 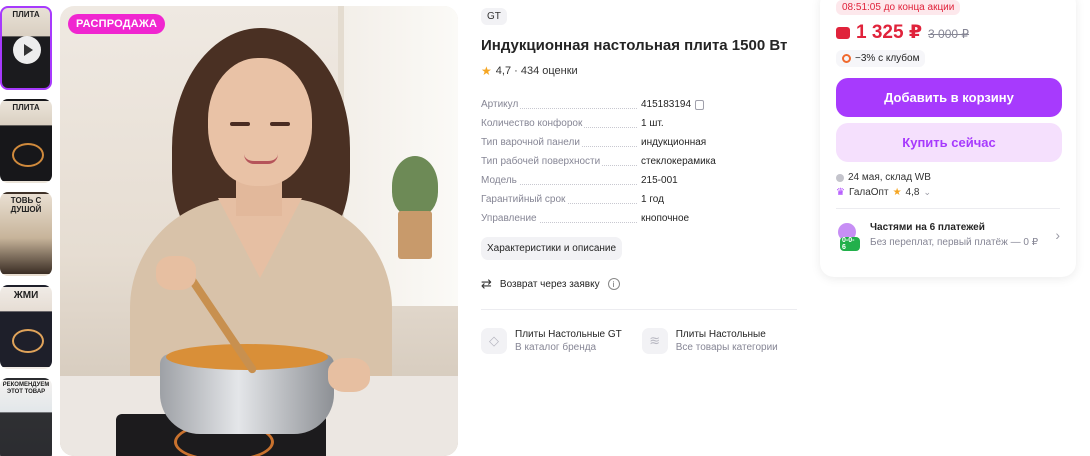 I want to click on copy-icon, so click(x=700, y=104).